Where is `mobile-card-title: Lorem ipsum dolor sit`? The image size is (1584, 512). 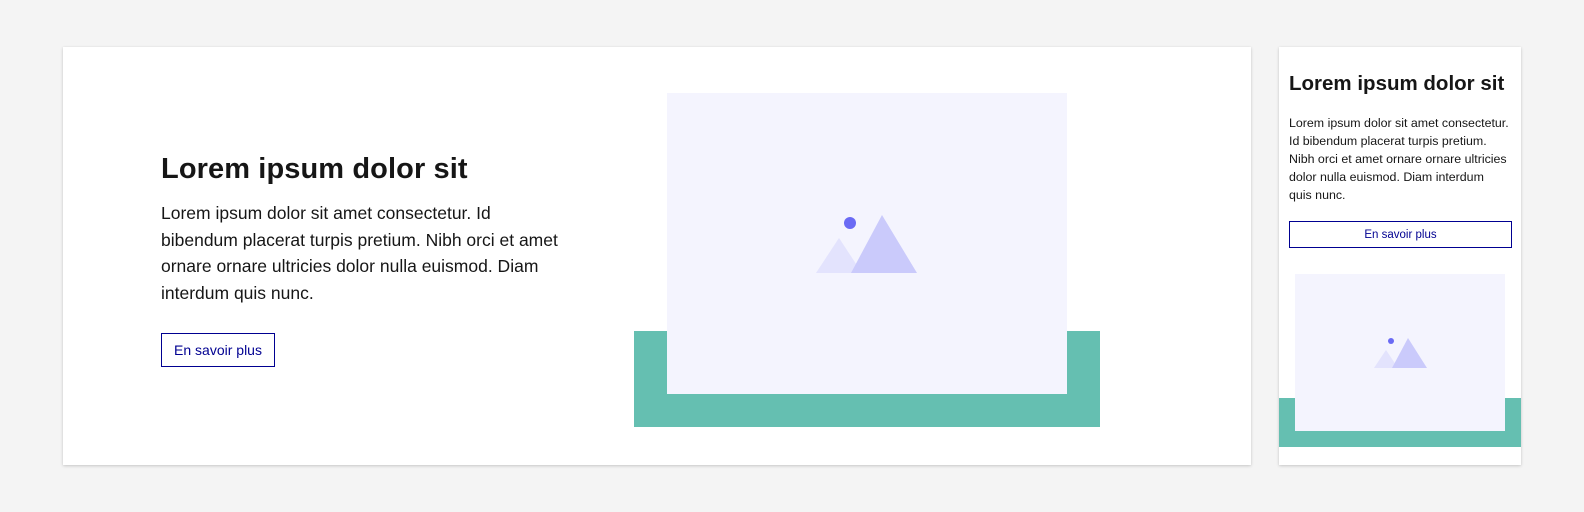 mobile-card-title: Lorem ipsum dolor sit is located at coordinates (1397, 83).